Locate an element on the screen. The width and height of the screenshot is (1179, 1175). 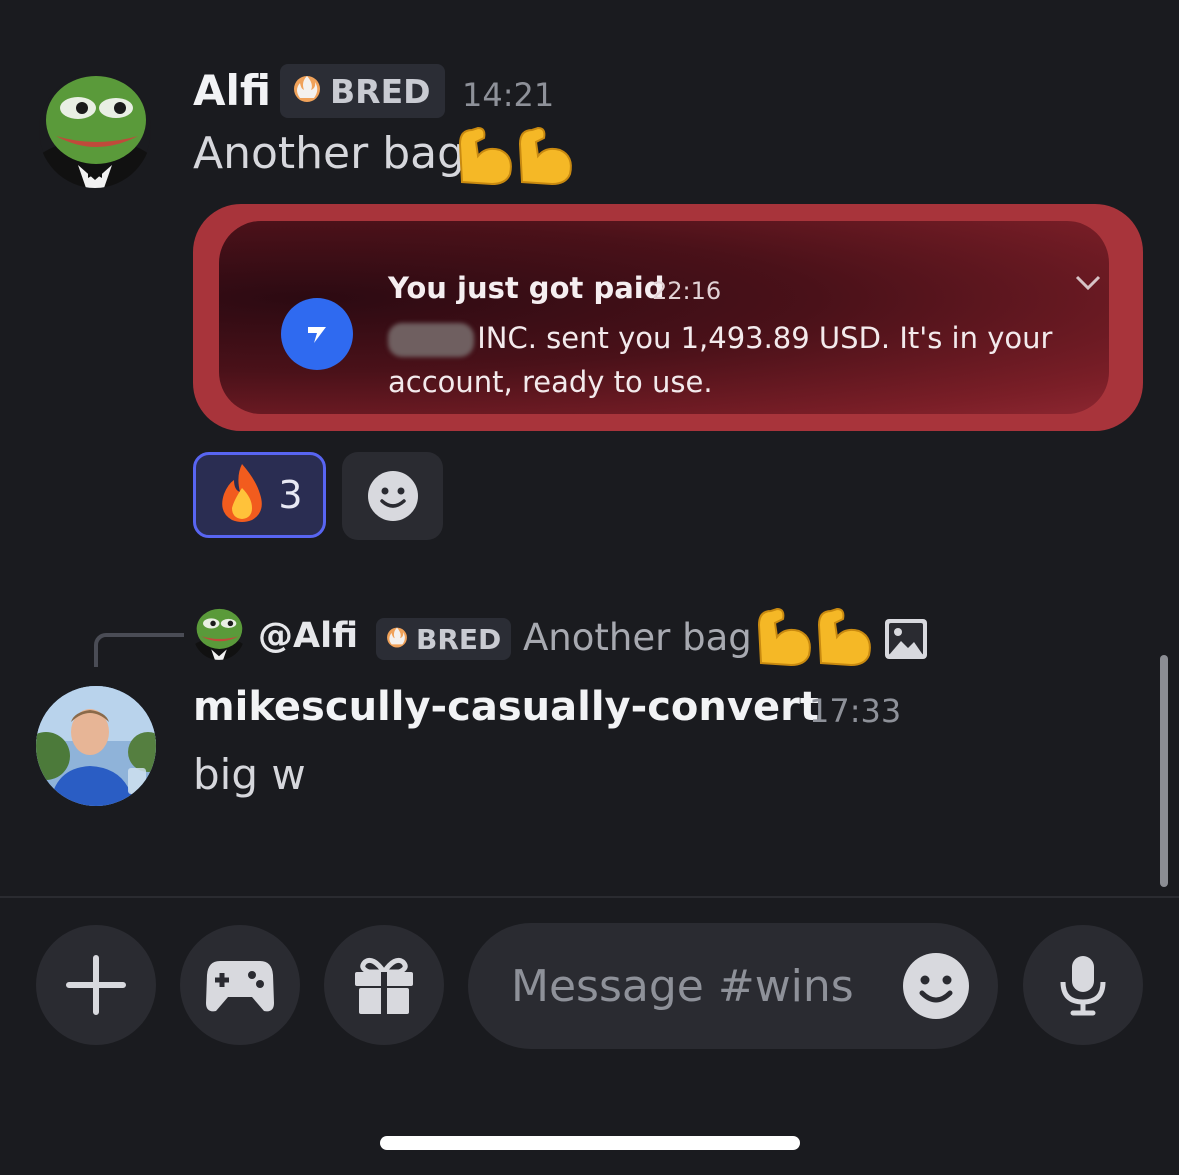
message-input-placeholder: Message #wins is located at coordinates (682, 986).